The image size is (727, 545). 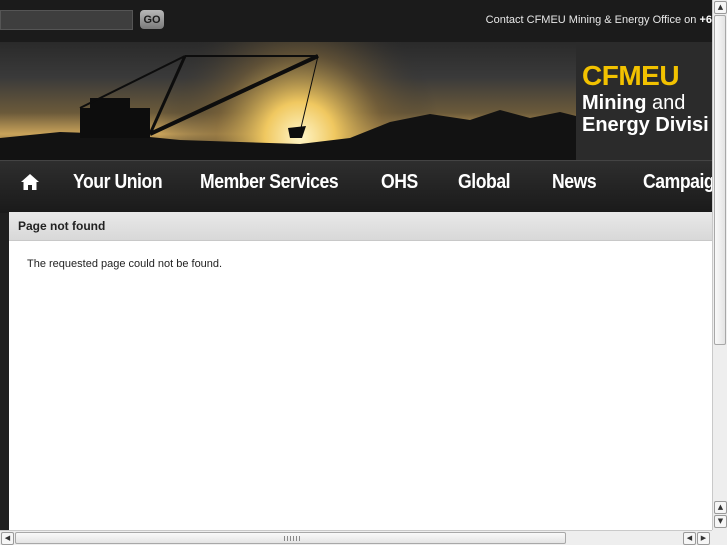 I want to click on horizontal-scrollbar: ◀ ◀ ▶, so click(x=356, y=537).